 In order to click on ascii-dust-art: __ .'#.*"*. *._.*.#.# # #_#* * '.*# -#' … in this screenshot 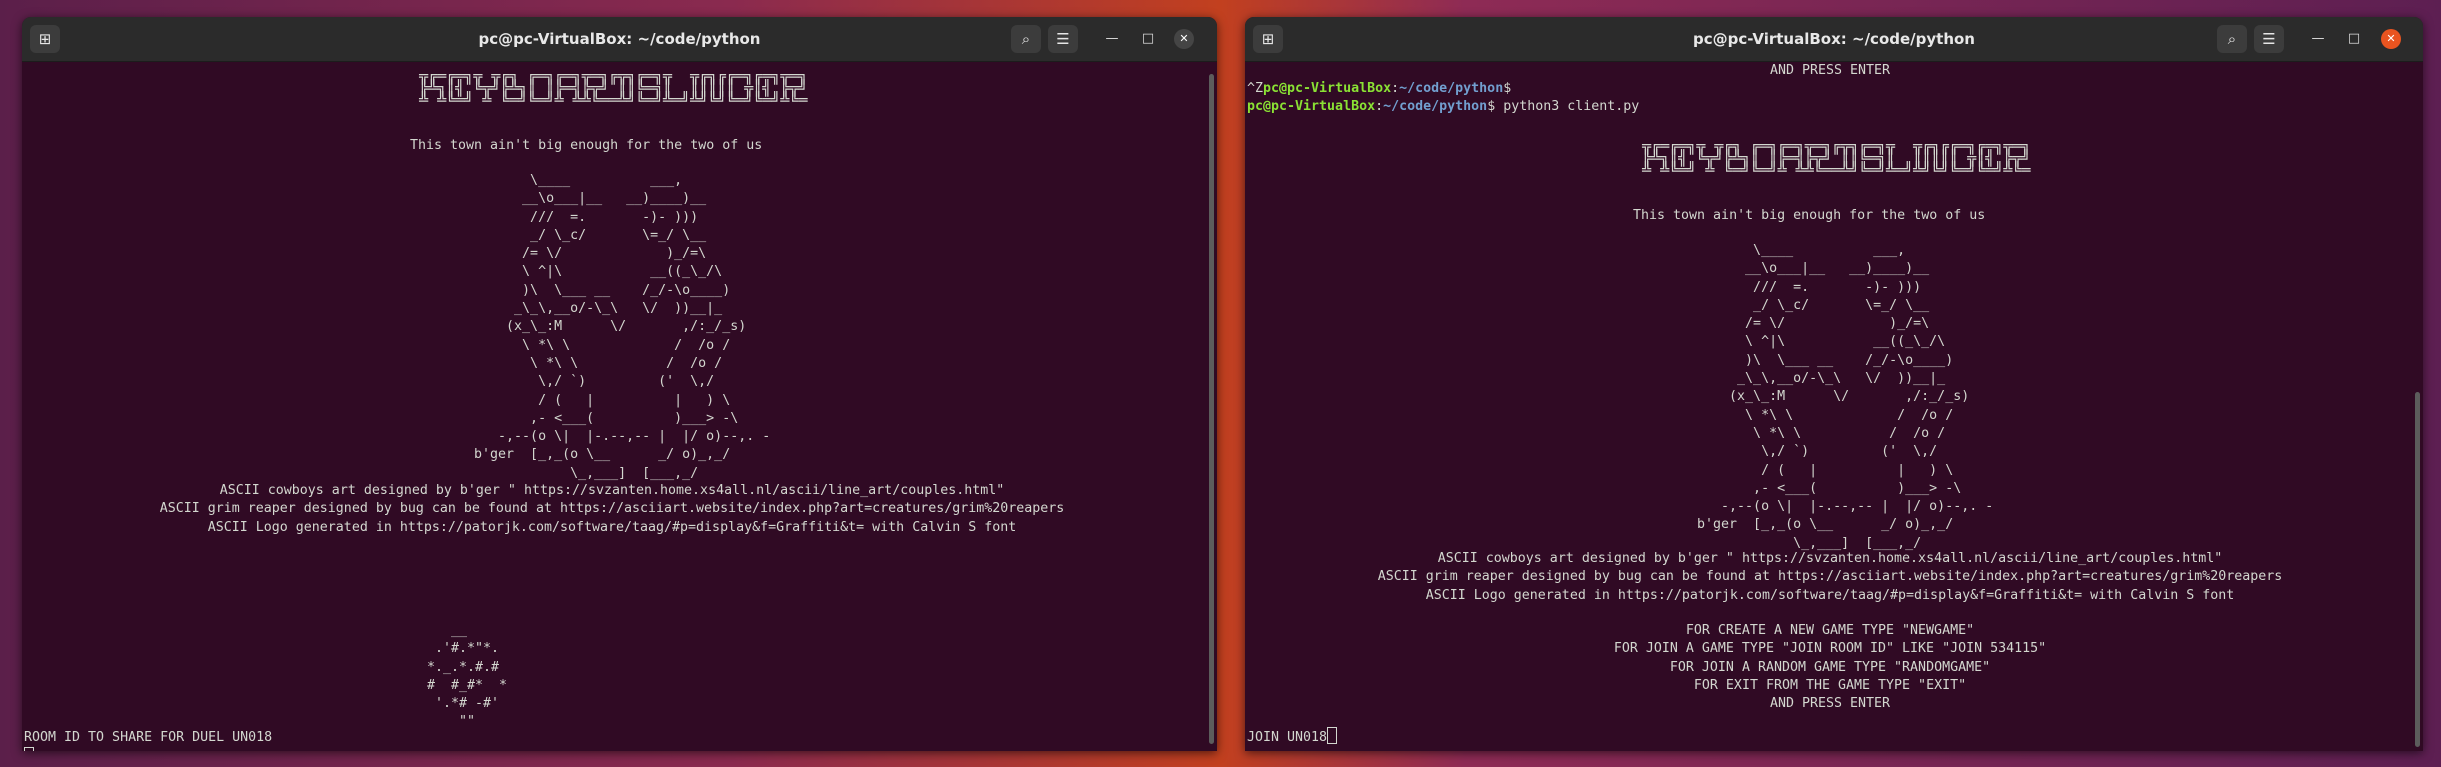, I will do `click(467, 676)`.